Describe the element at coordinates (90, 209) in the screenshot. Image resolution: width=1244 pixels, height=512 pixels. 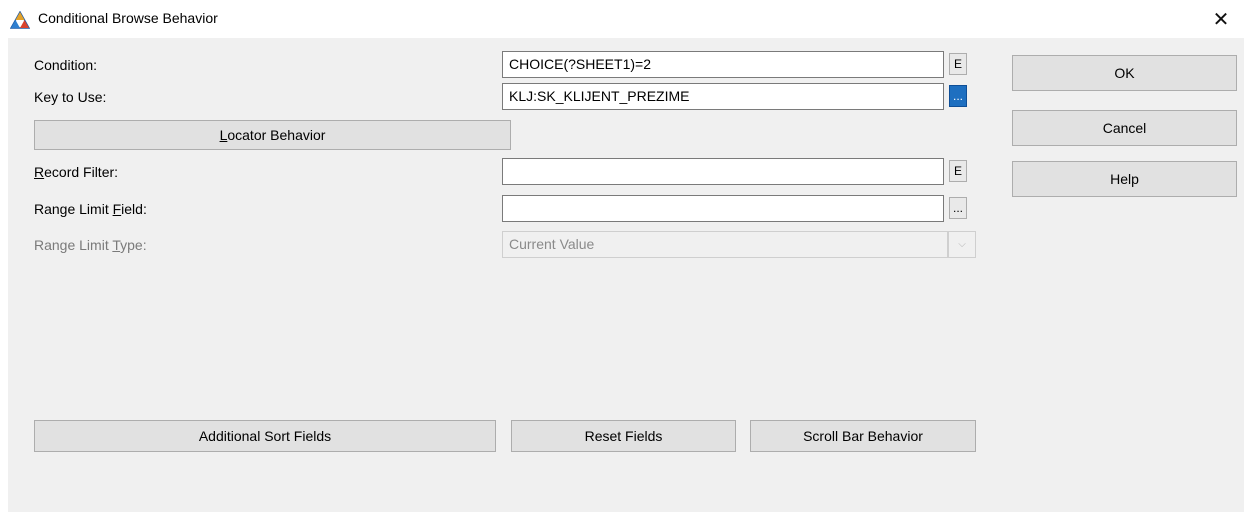
I see `range-limit-field-label: Range Limit Field:` at that location.